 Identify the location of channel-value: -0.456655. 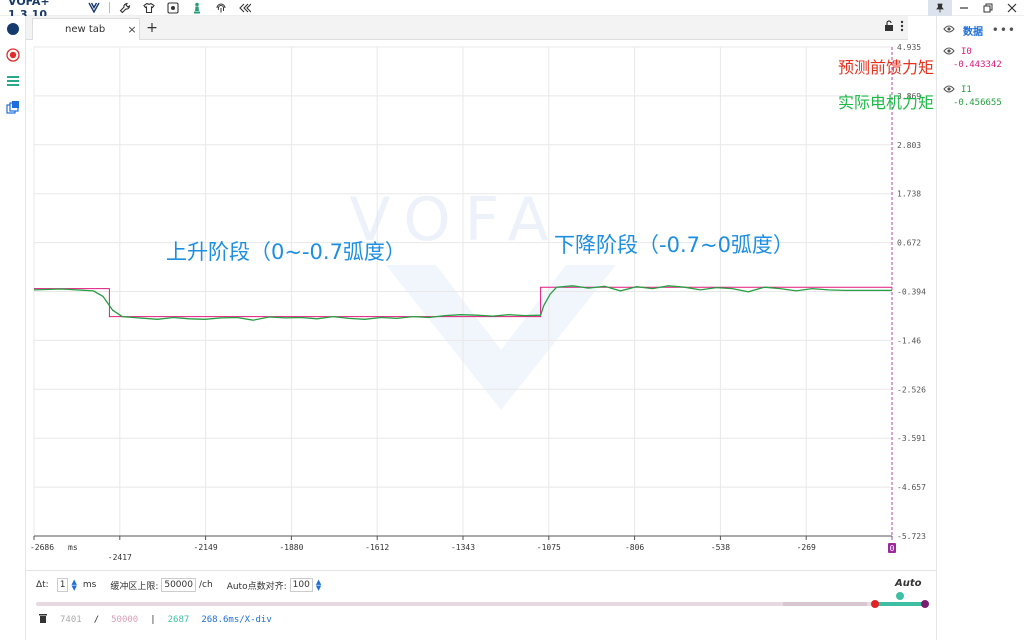
(977, 103).